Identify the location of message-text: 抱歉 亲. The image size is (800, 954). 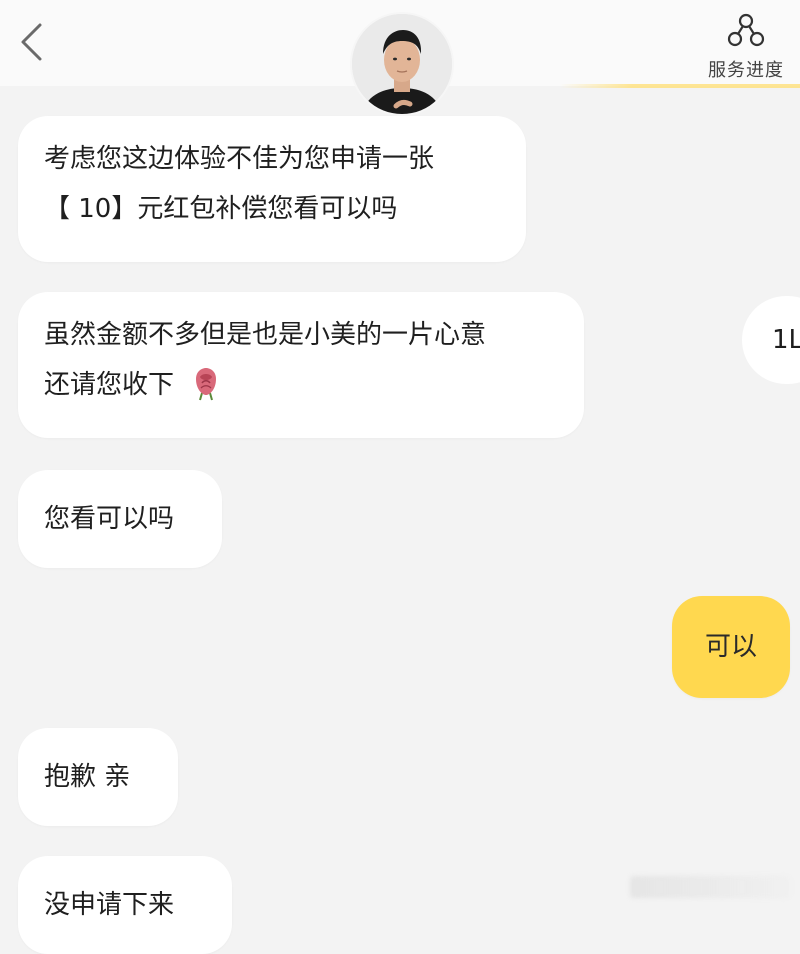
(87, 777).